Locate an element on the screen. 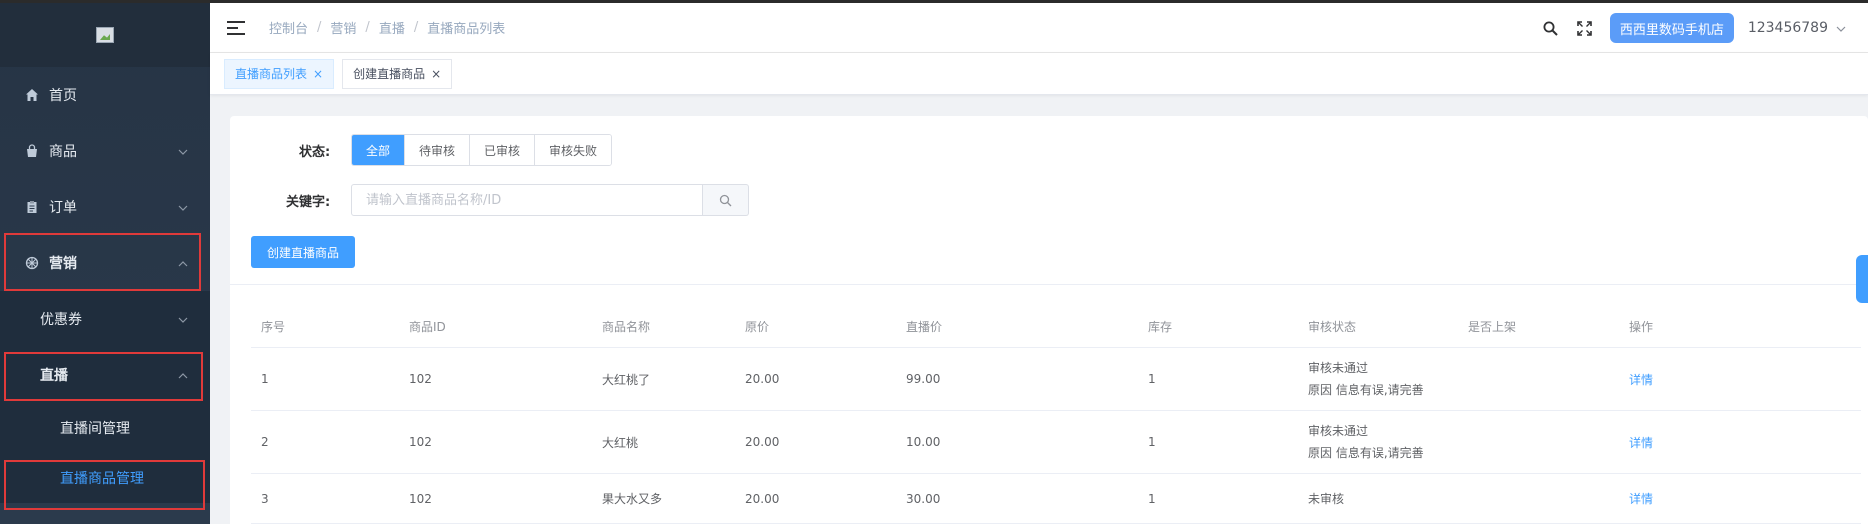  shopping-bag-icon is located at coordinates (32, 151).